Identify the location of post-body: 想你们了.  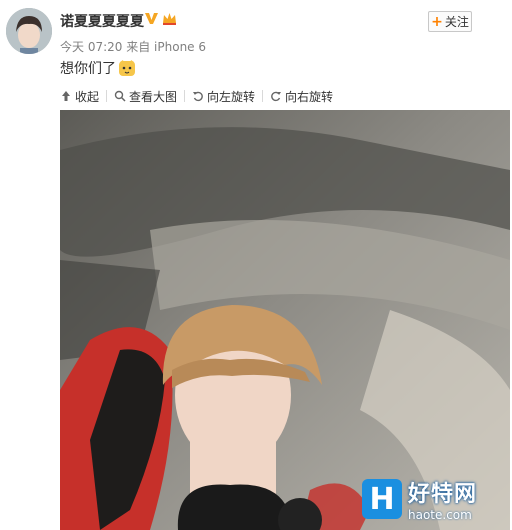
(88, 69).